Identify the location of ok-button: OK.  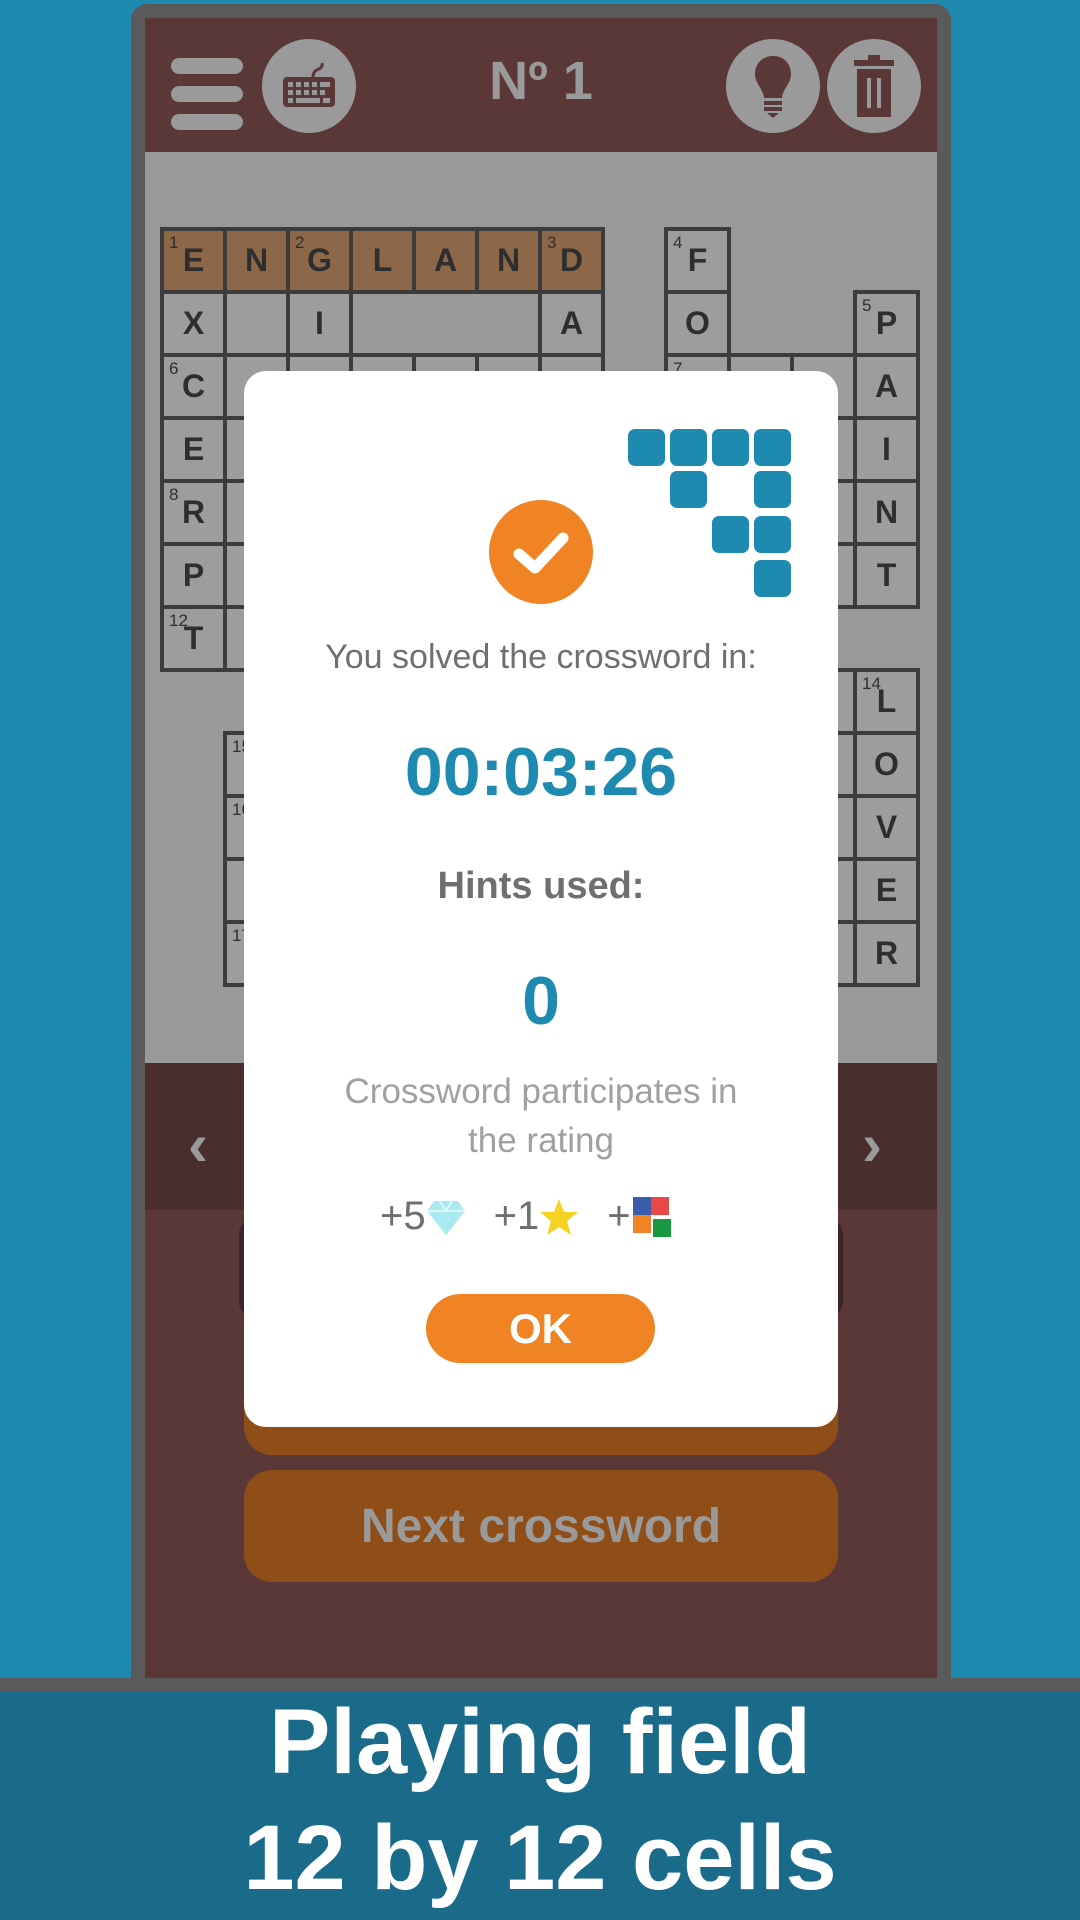
(540, 1328).